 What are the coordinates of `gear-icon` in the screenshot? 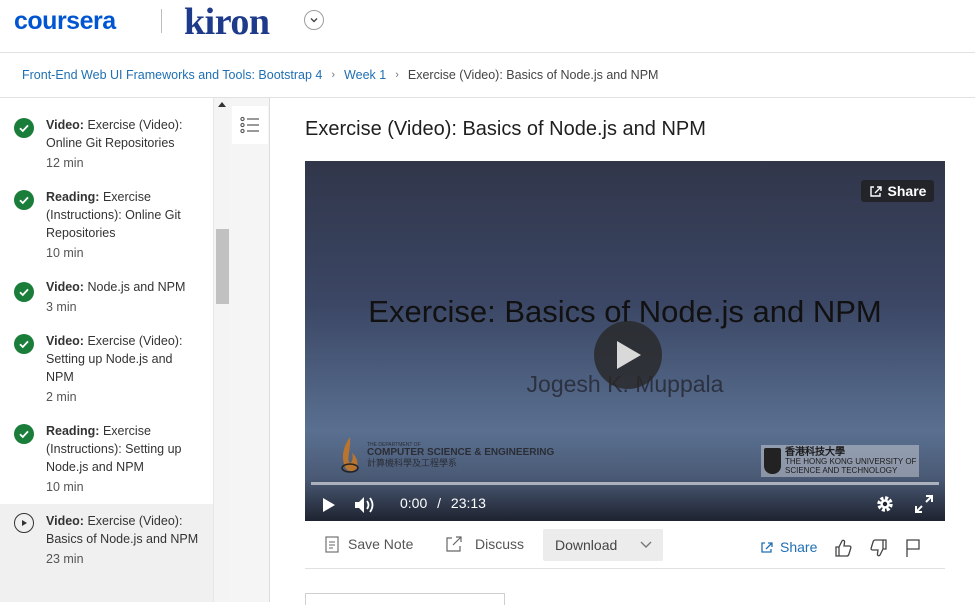 It's located at (885, 504).